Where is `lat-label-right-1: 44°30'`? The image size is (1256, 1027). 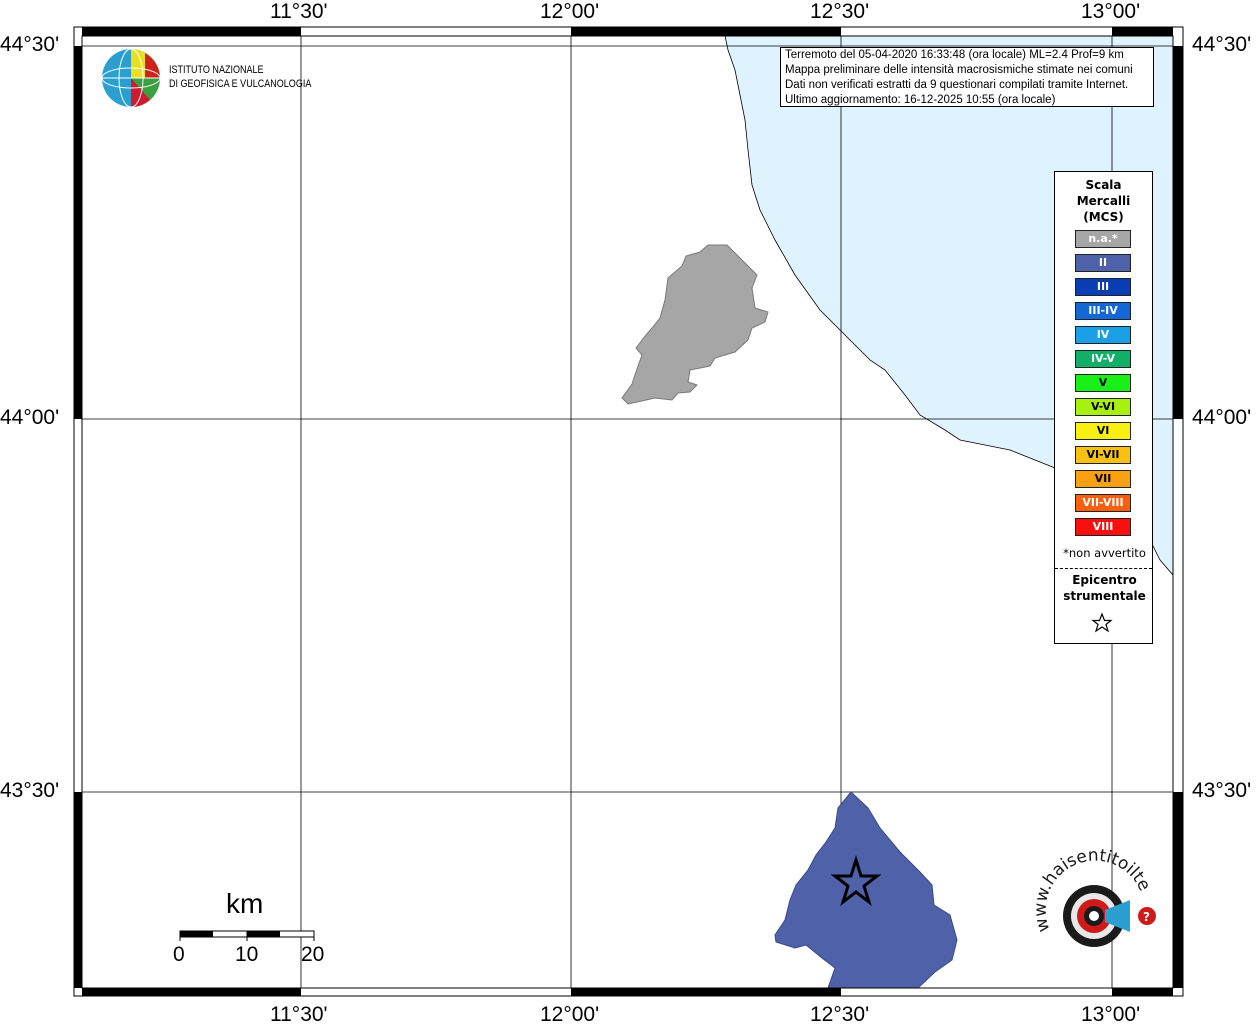
lat-label-right-1: 44°30' is located at coordinates (1222, 44).